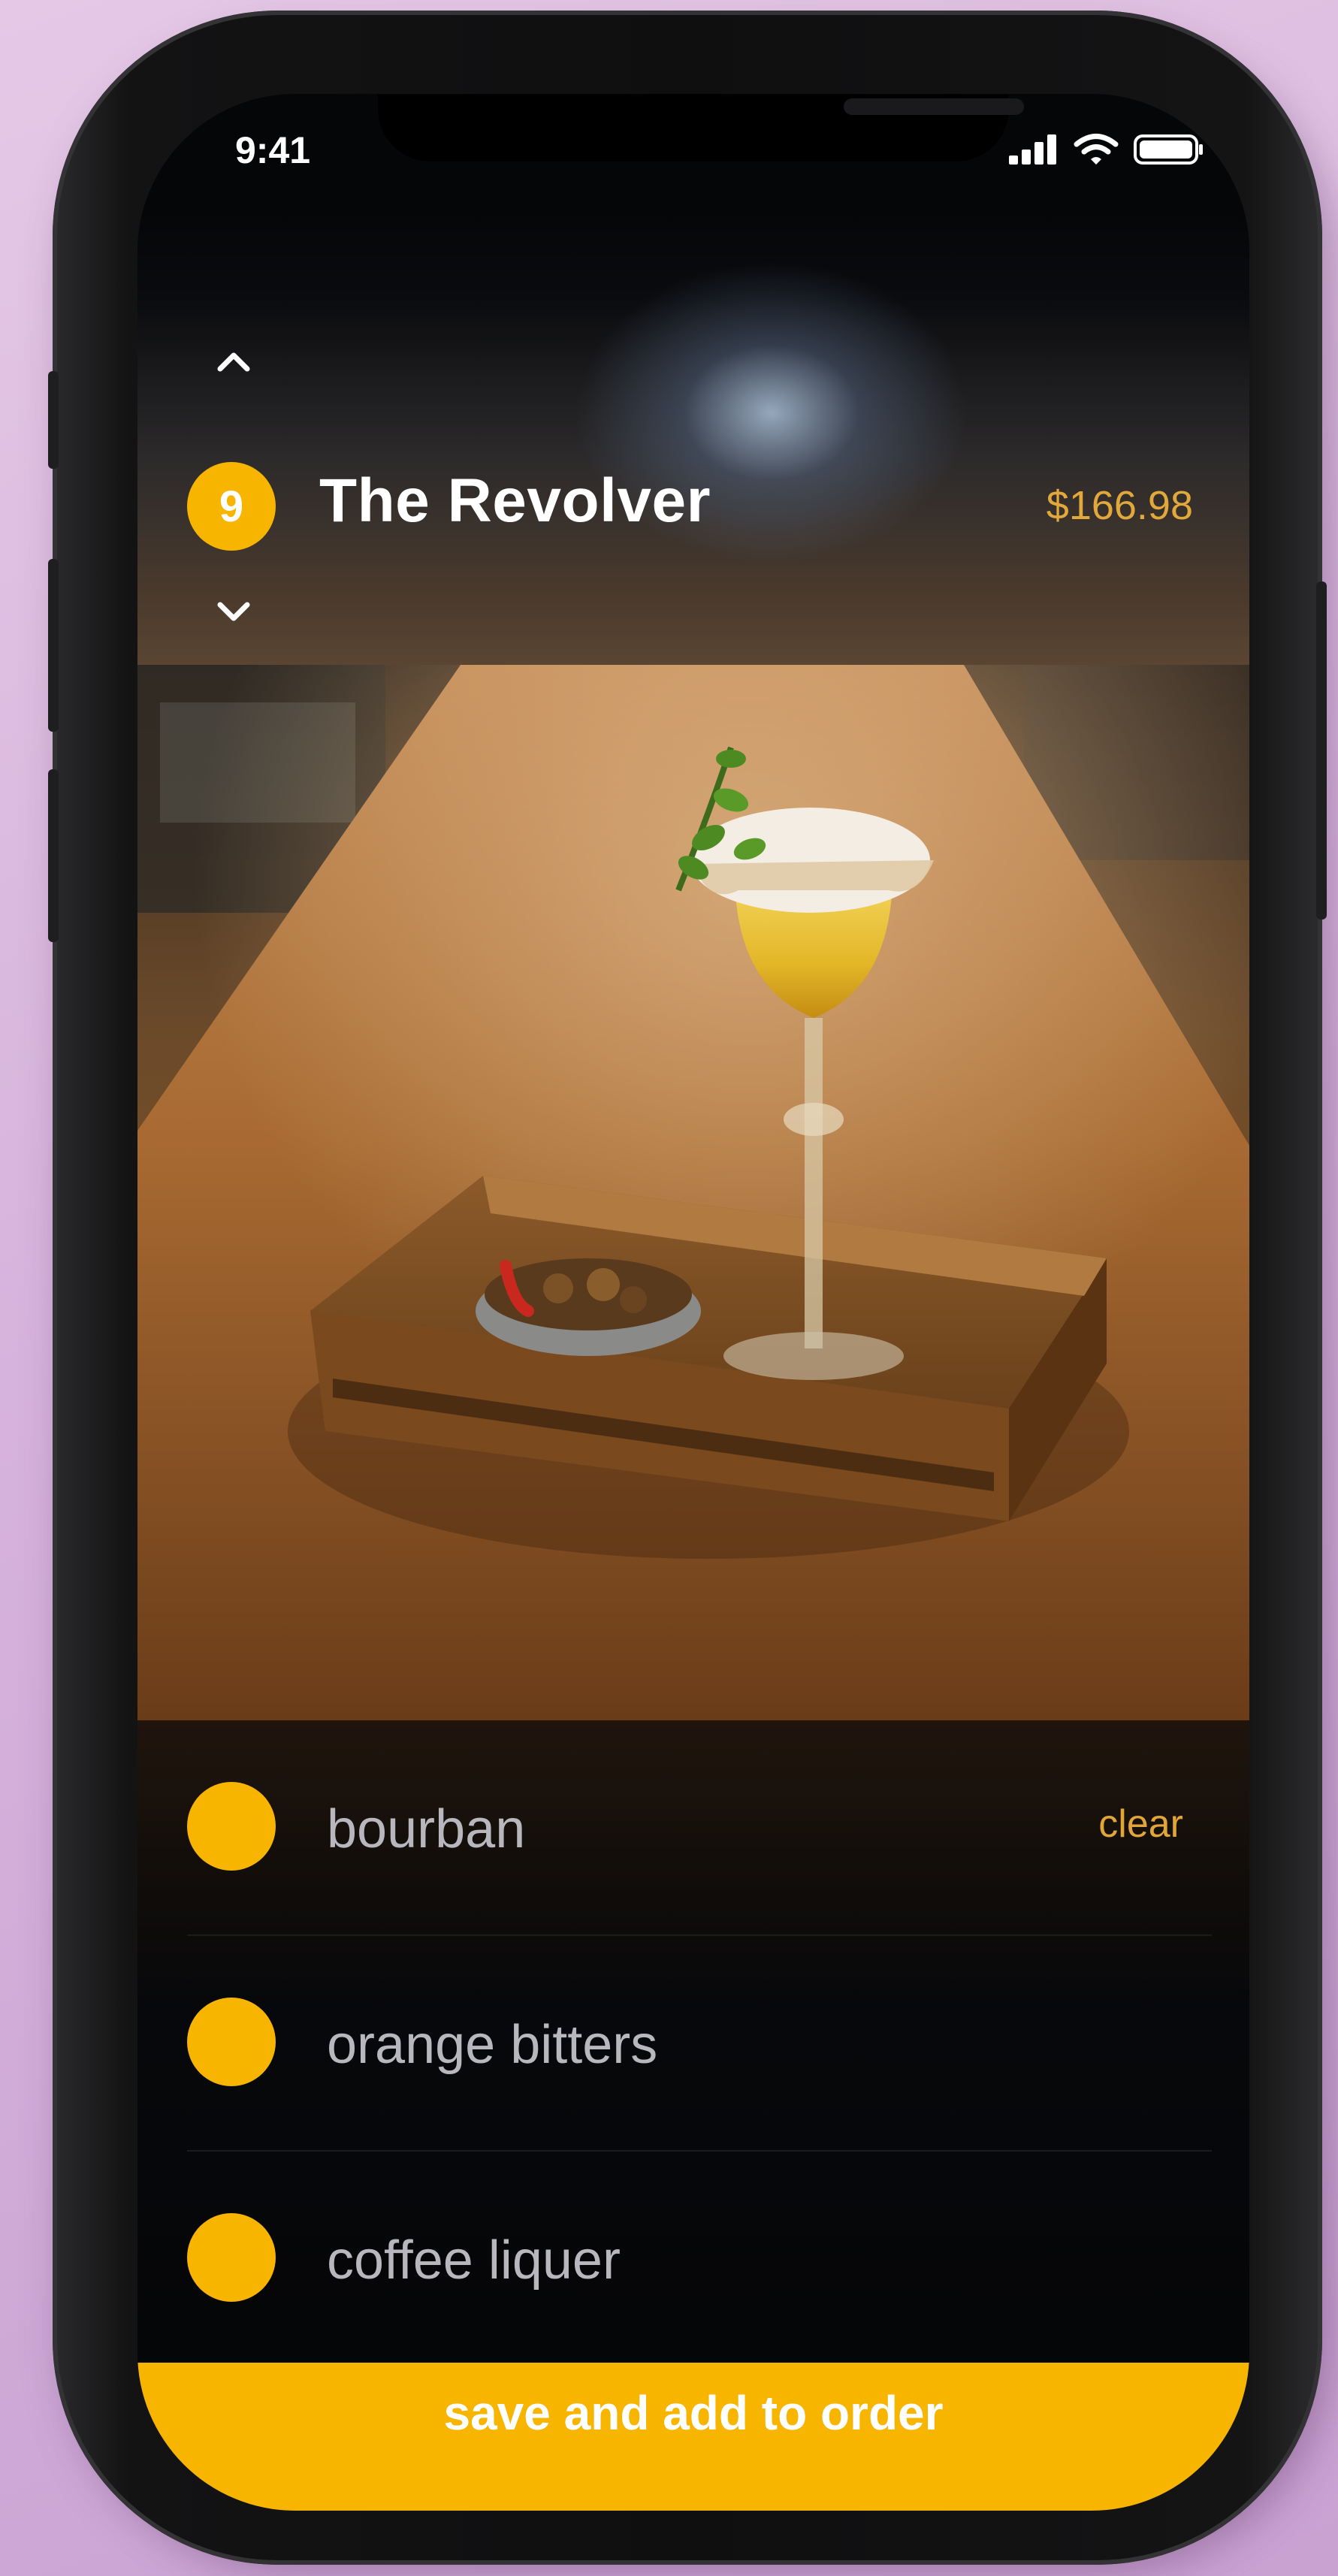 This screenshot has height=2576, width=1338. I want to click on ingredient-row: bourban clear, so click(693, 1827).